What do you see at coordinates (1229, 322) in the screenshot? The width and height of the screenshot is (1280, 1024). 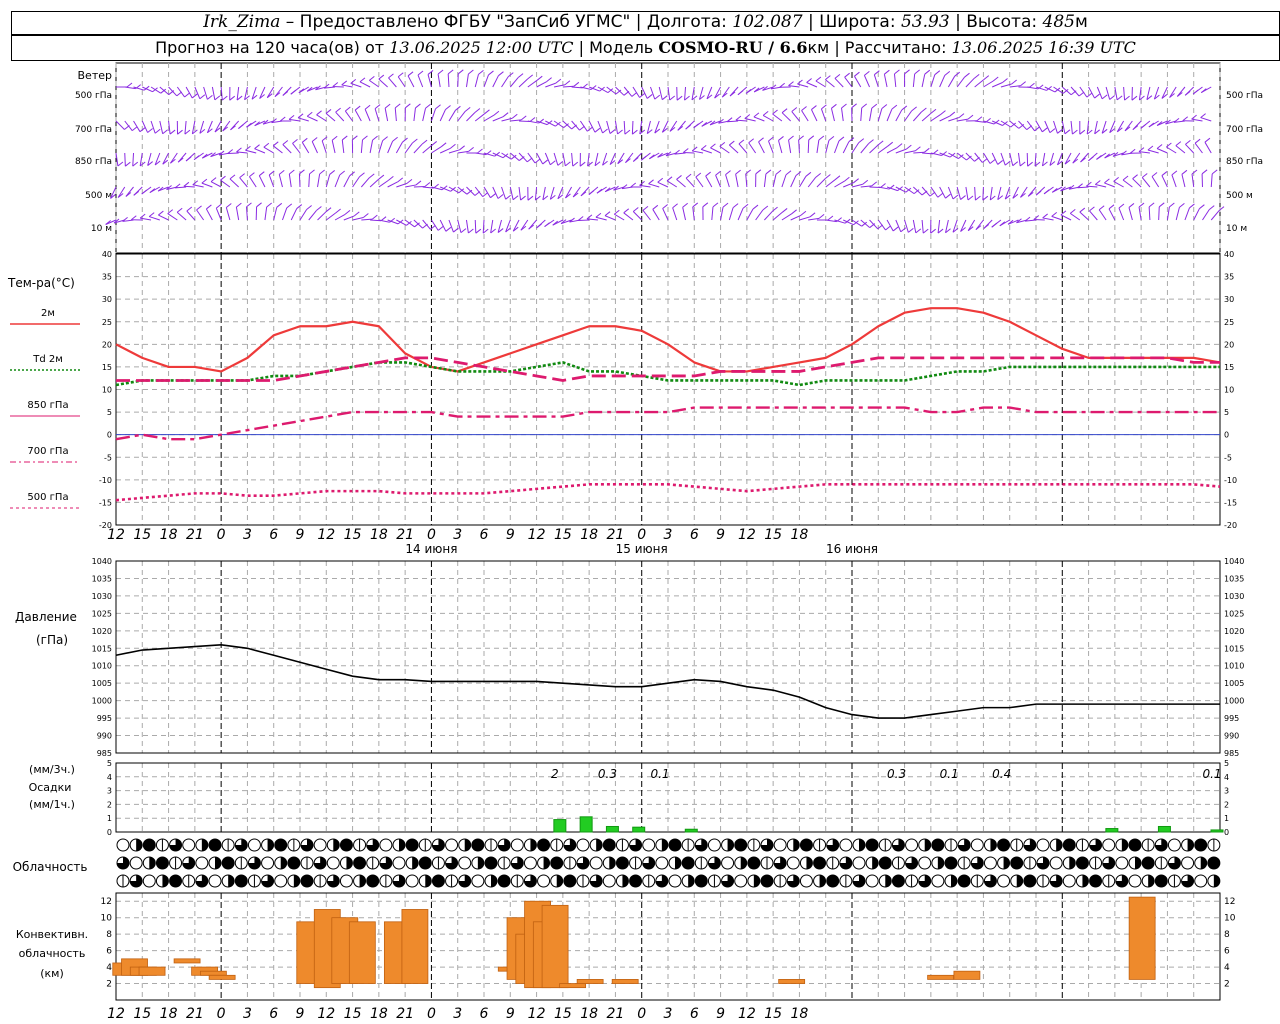 I see `temp-axis-tick-right: 25` at bounding box center [1229, 322].